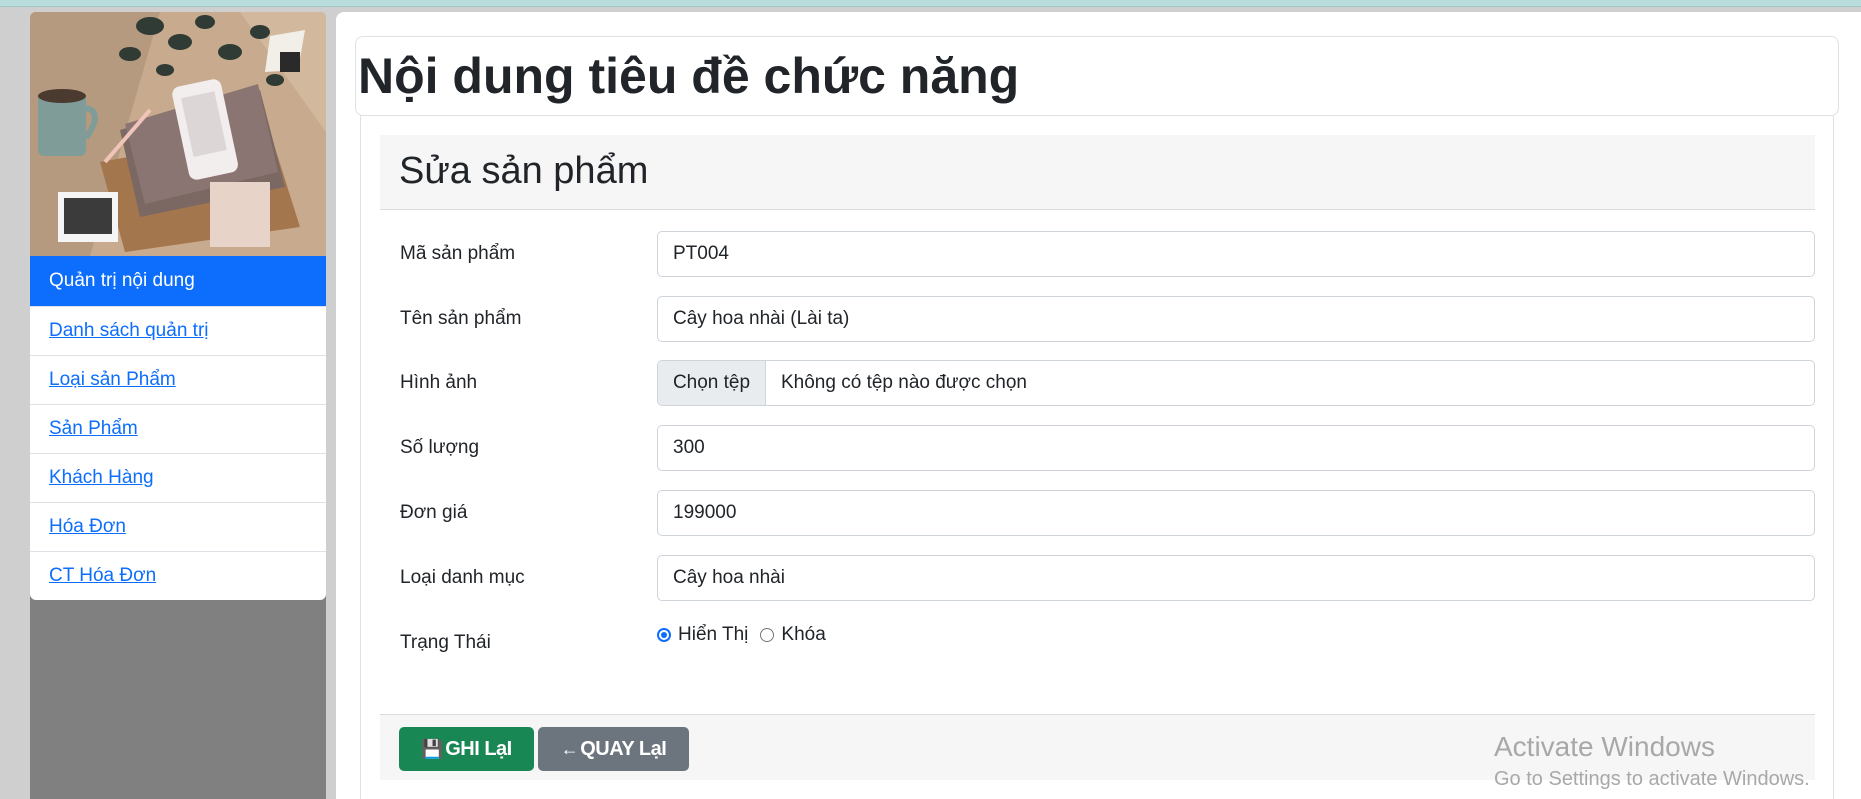  I want to click on sidebar-link-products: Sản Phẩm, so click(93, 428).